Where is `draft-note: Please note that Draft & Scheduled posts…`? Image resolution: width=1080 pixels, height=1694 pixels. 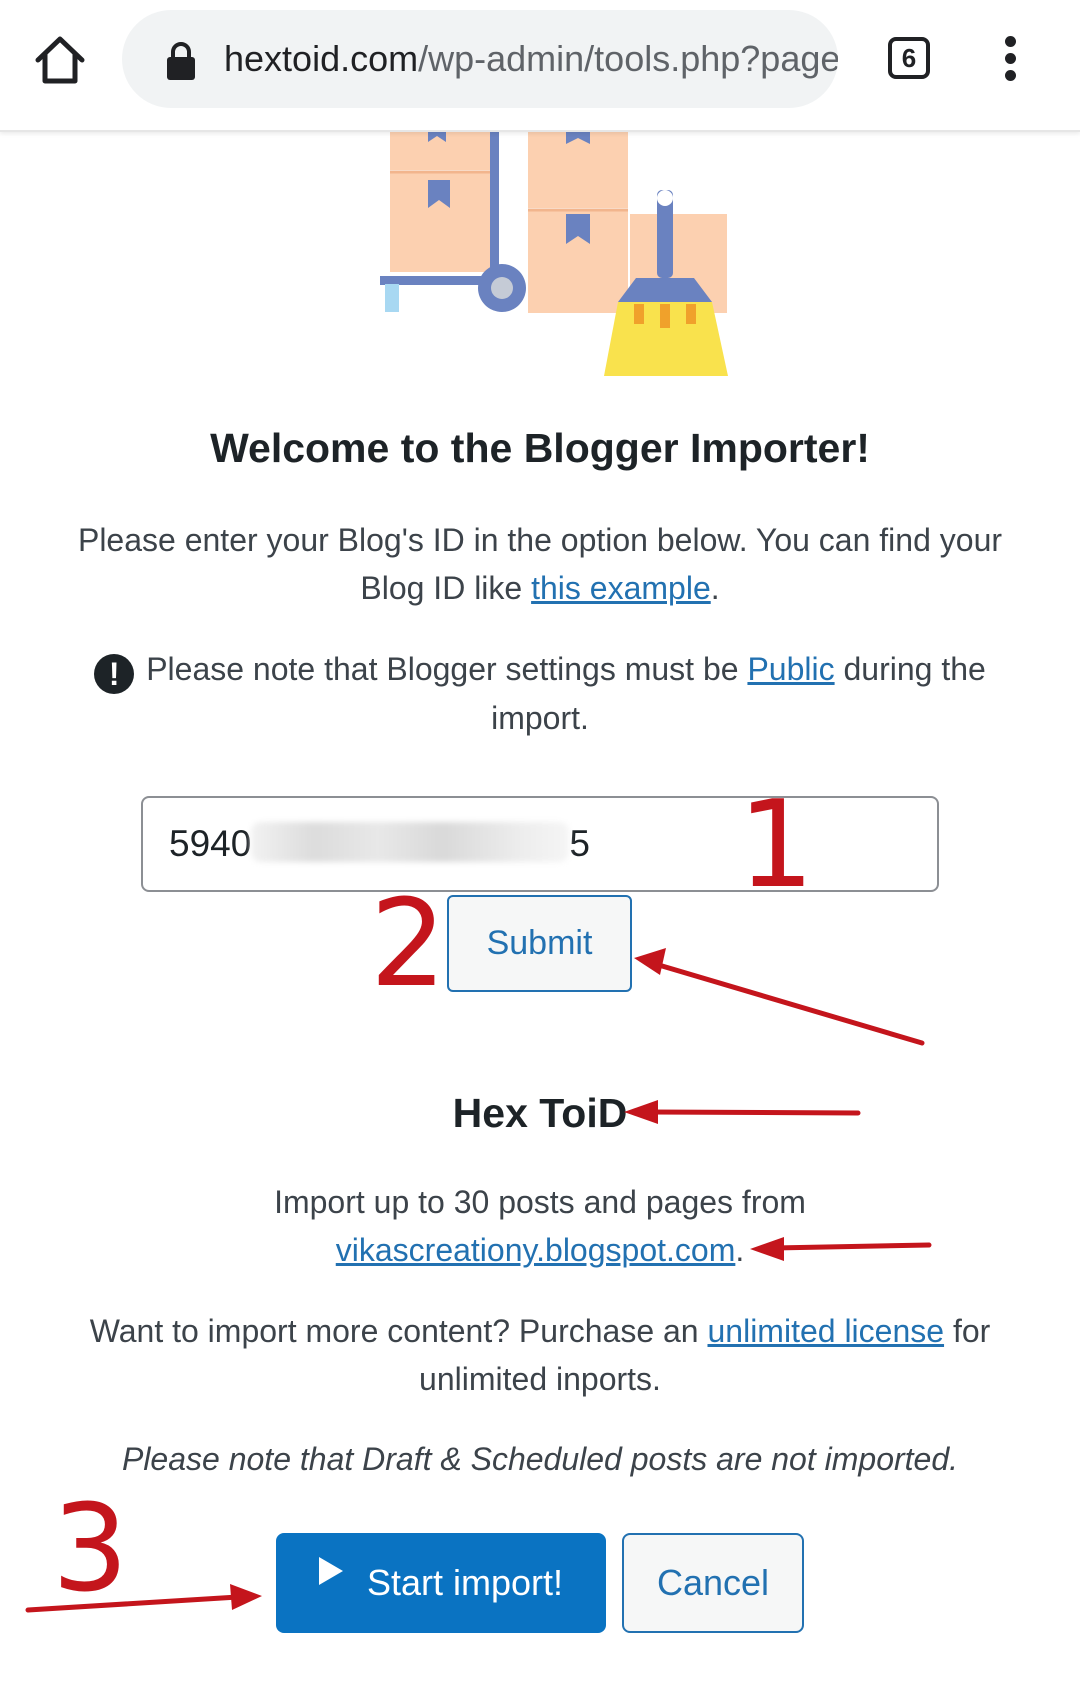 draft-note: Please note that Draft & Scheduled posts… is located at coordinates (540, 1459).